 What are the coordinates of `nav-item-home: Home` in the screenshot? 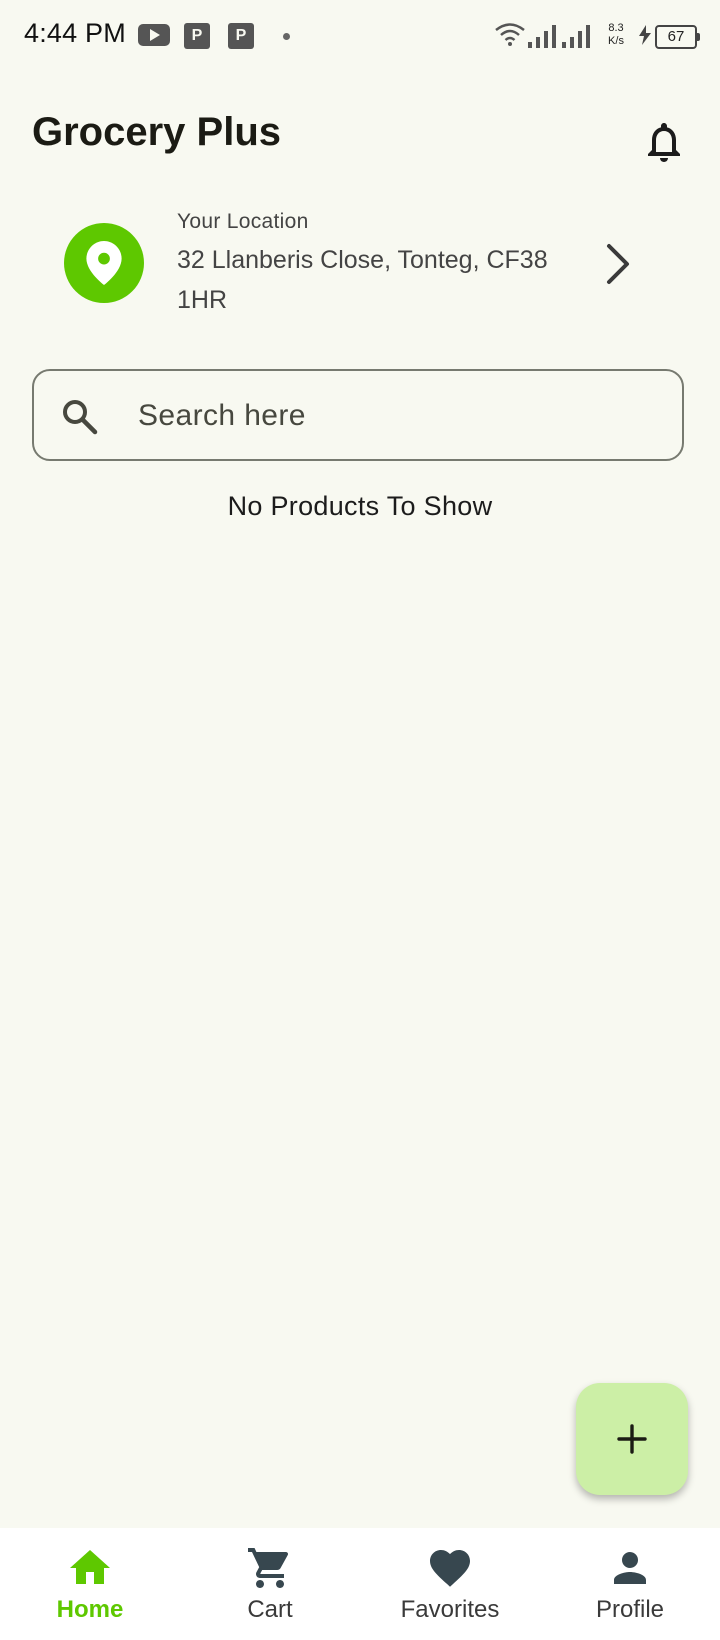 It's located at (90, 1584).